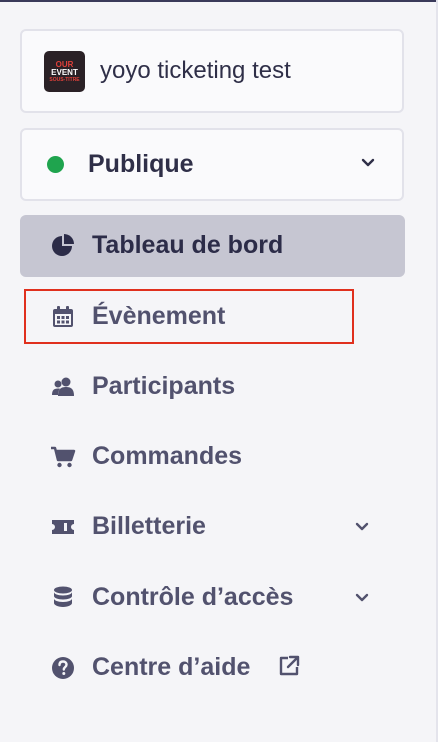  Describe the element at coordinates (63, 457) in the screenshot. I see `cart-icon` at that location.